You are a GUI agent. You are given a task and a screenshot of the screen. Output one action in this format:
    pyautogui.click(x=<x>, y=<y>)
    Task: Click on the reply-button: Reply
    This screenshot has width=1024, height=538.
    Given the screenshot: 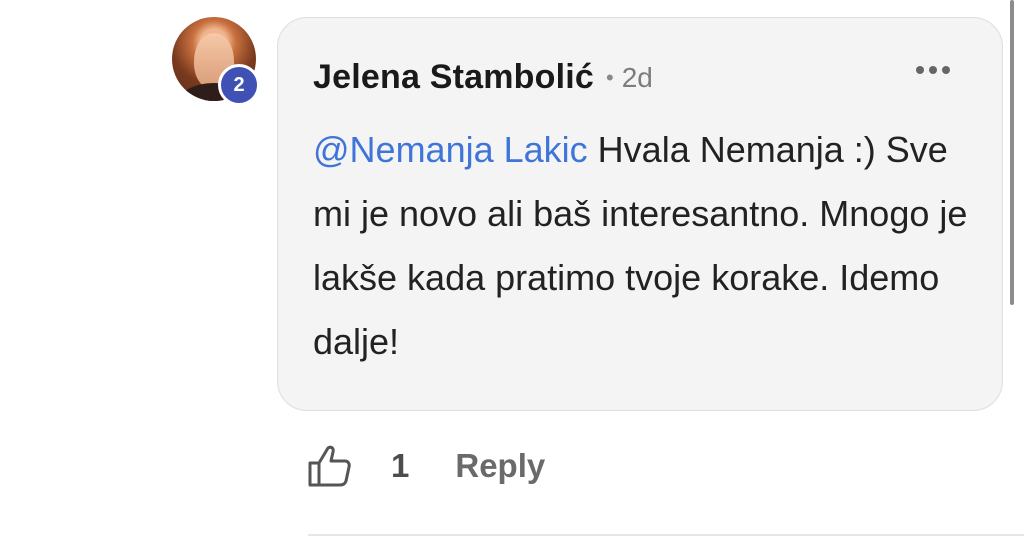 What is the action you would take?
    pyautogui.click(x=500, y=466)
    